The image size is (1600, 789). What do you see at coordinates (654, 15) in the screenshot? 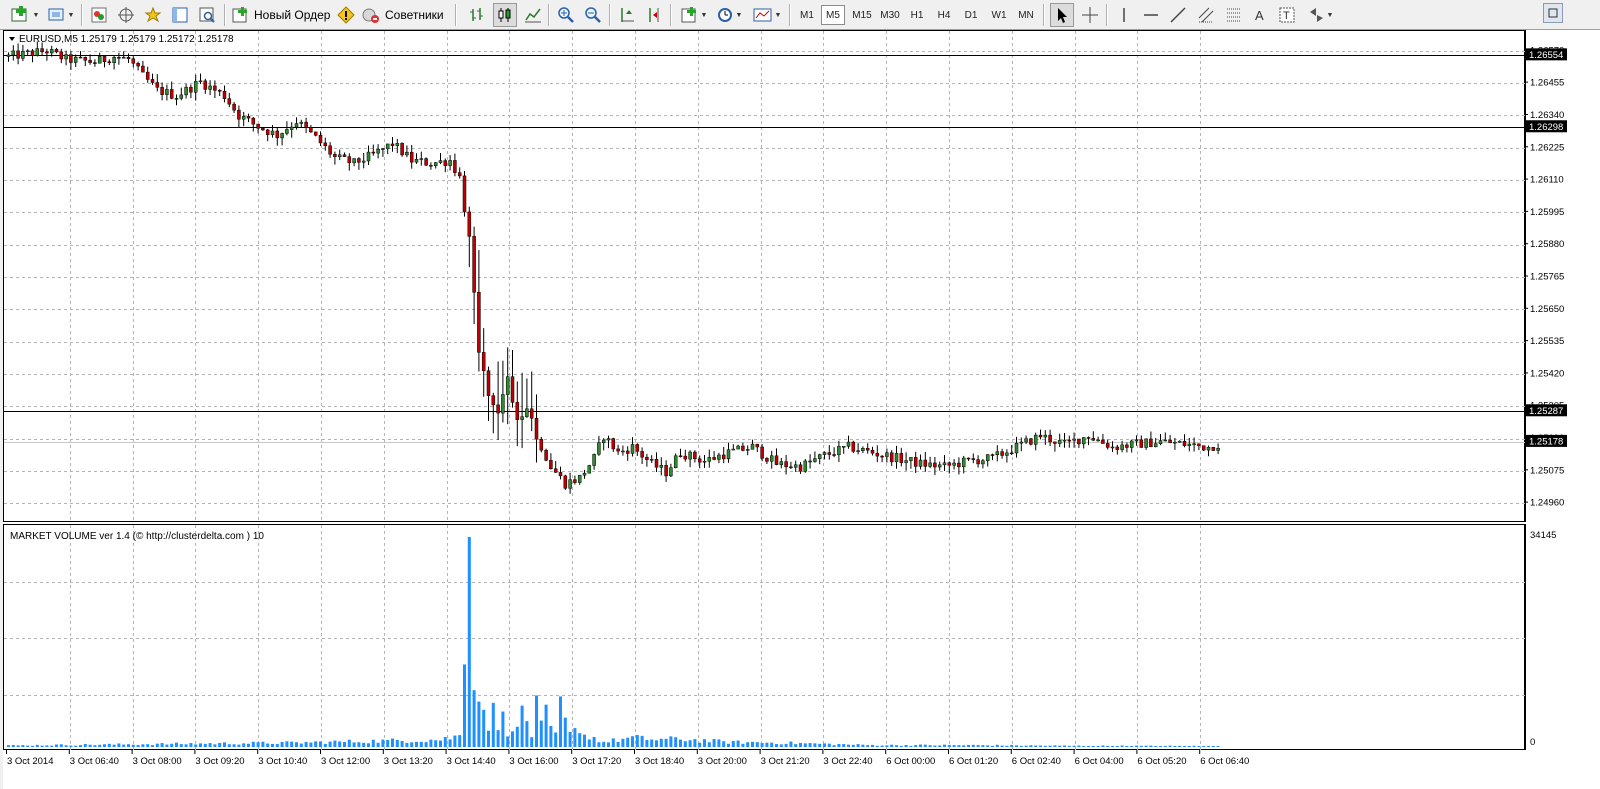
I see `chart-shift-button` at bounding box center [654, 15].